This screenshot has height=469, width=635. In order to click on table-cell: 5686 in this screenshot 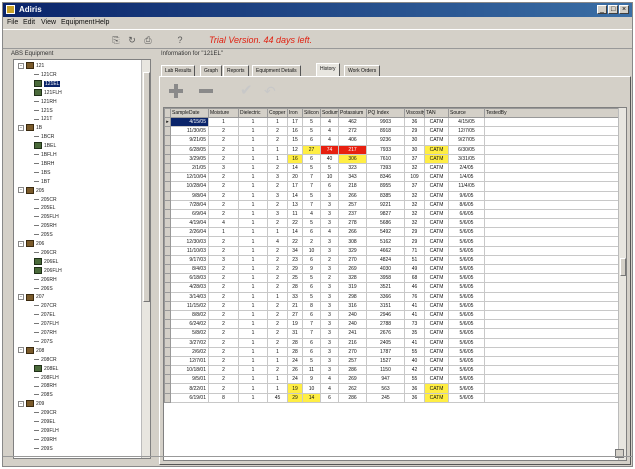, I will do `click(385, 223)`.